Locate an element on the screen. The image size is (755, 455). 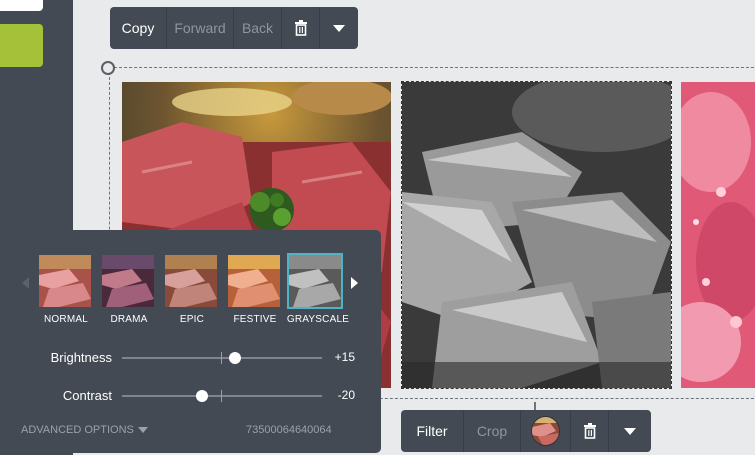
filter-label-normal: NORMAL is located at coordinates (66, 319).